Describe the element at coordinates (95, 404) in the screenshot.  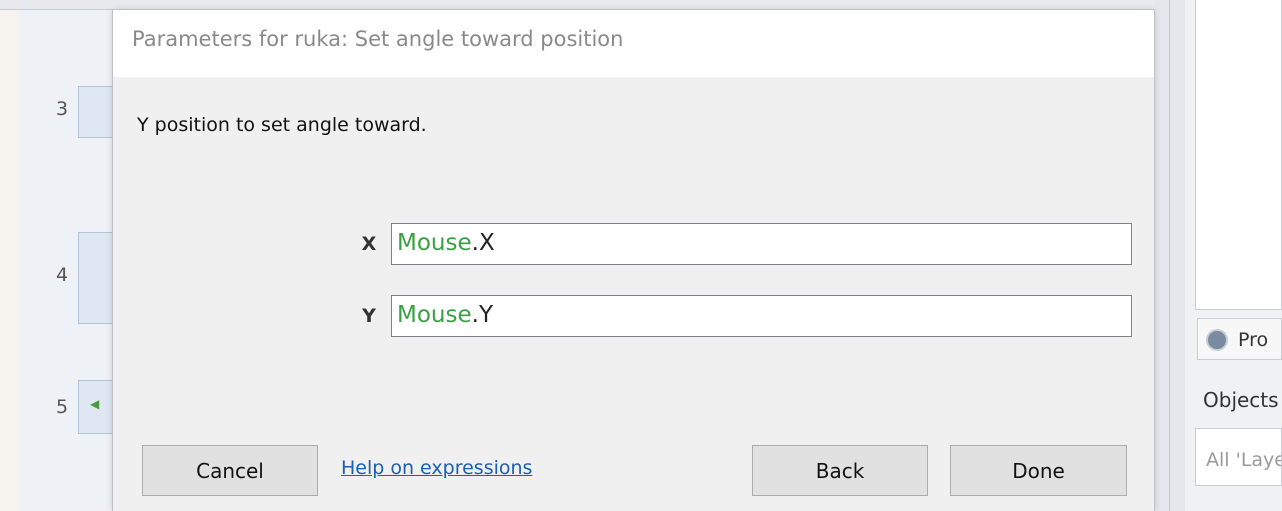
I see `speaker-icon: ◀` at that location.